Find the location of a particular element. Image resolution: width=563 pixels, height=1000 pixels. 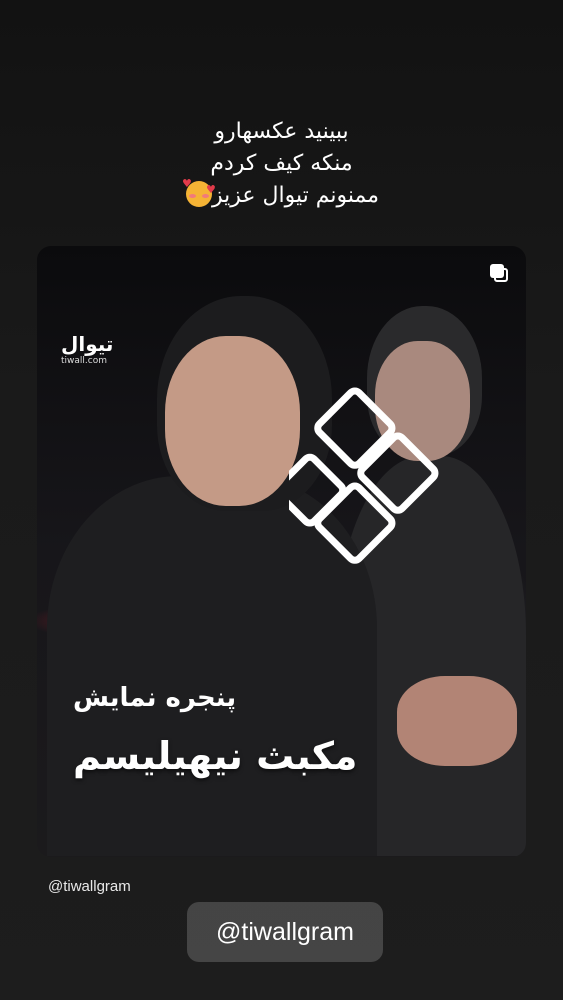

photo-hands is located at coordinates (457, 721).